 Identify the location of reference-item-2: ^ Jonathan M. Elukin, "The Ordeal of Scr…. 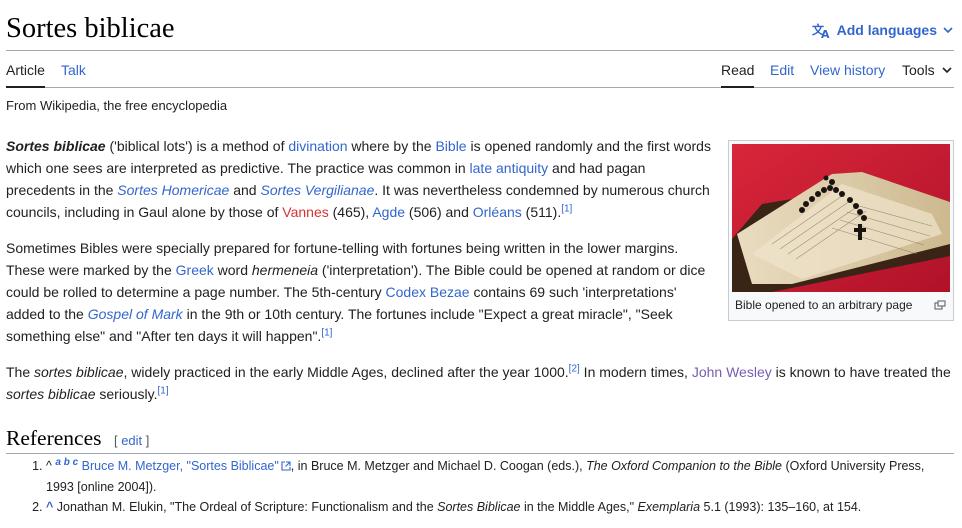
(500, 507).